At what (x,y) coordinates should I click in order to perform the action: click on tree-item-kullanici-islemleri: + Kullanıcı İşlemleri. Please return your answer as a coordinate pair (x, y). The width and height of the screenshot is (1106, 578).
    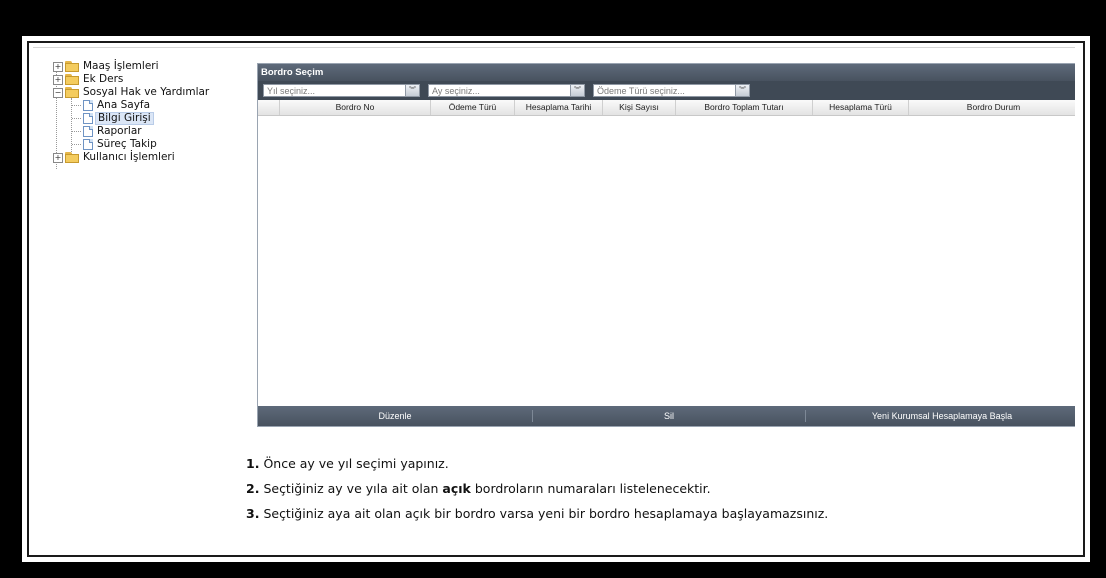
    Looking at the image, I should click on (158, 157).